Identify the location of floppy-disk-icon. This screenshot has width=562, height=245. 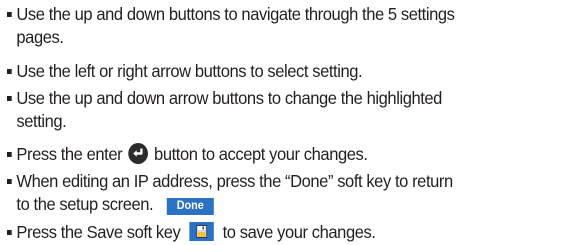
(201, 231).